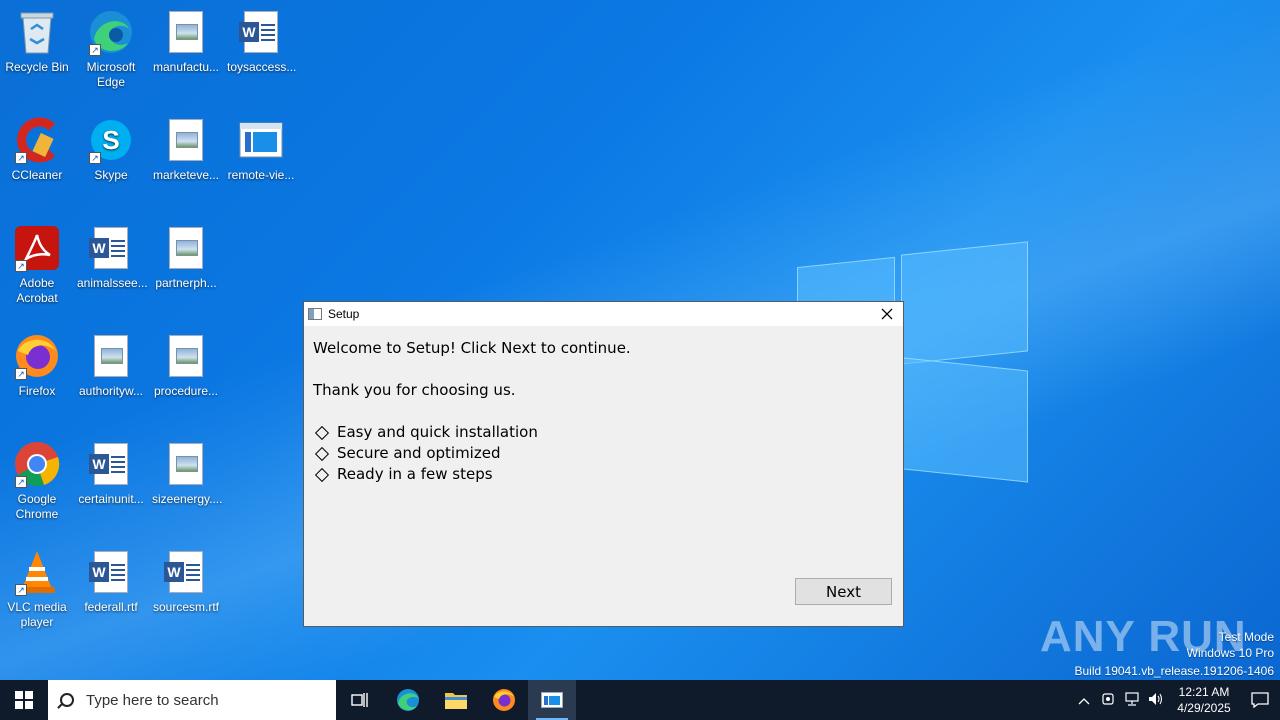  I want to click on desktop-icon-skype: S ↗ Skype, so click(111, 149).